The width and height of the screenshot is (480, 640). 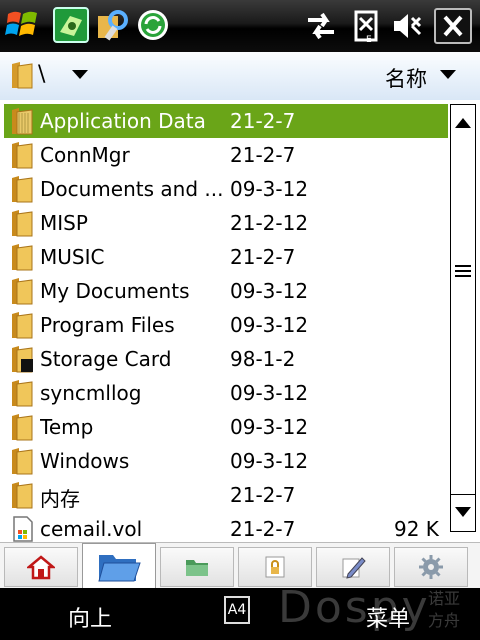 I want to click on scroll-up-button, so click(x=463, y=124).